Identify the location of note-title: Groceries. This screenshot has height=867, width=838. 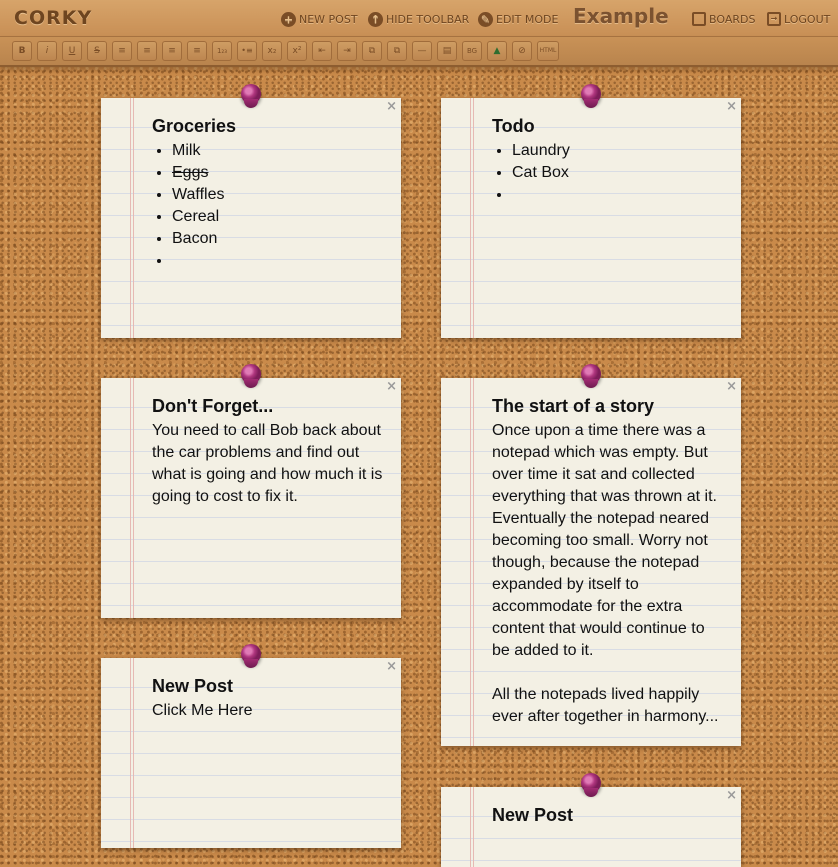
(194, 126).